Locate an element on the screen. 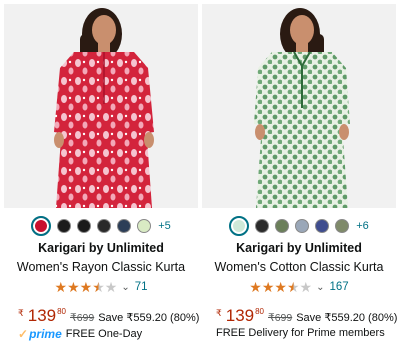 Image resolution: width=400 pixels, height=353 pixels. delivery-text: FREE Delivery for Prime members is located at coordinates (300, 333).